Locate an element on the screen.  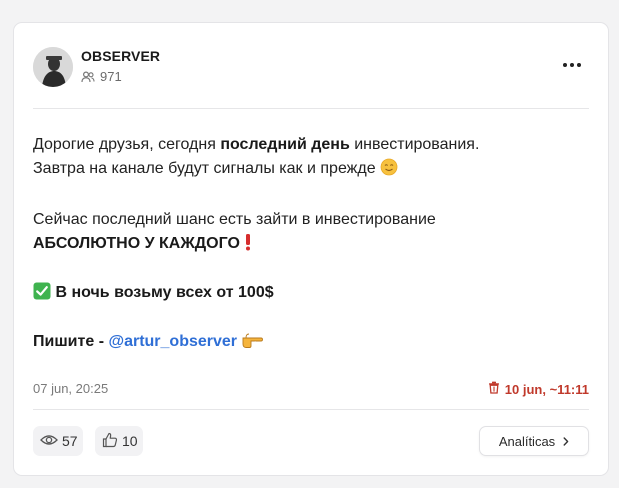
likes-counter: 10 is located at coordinates (119, 441).